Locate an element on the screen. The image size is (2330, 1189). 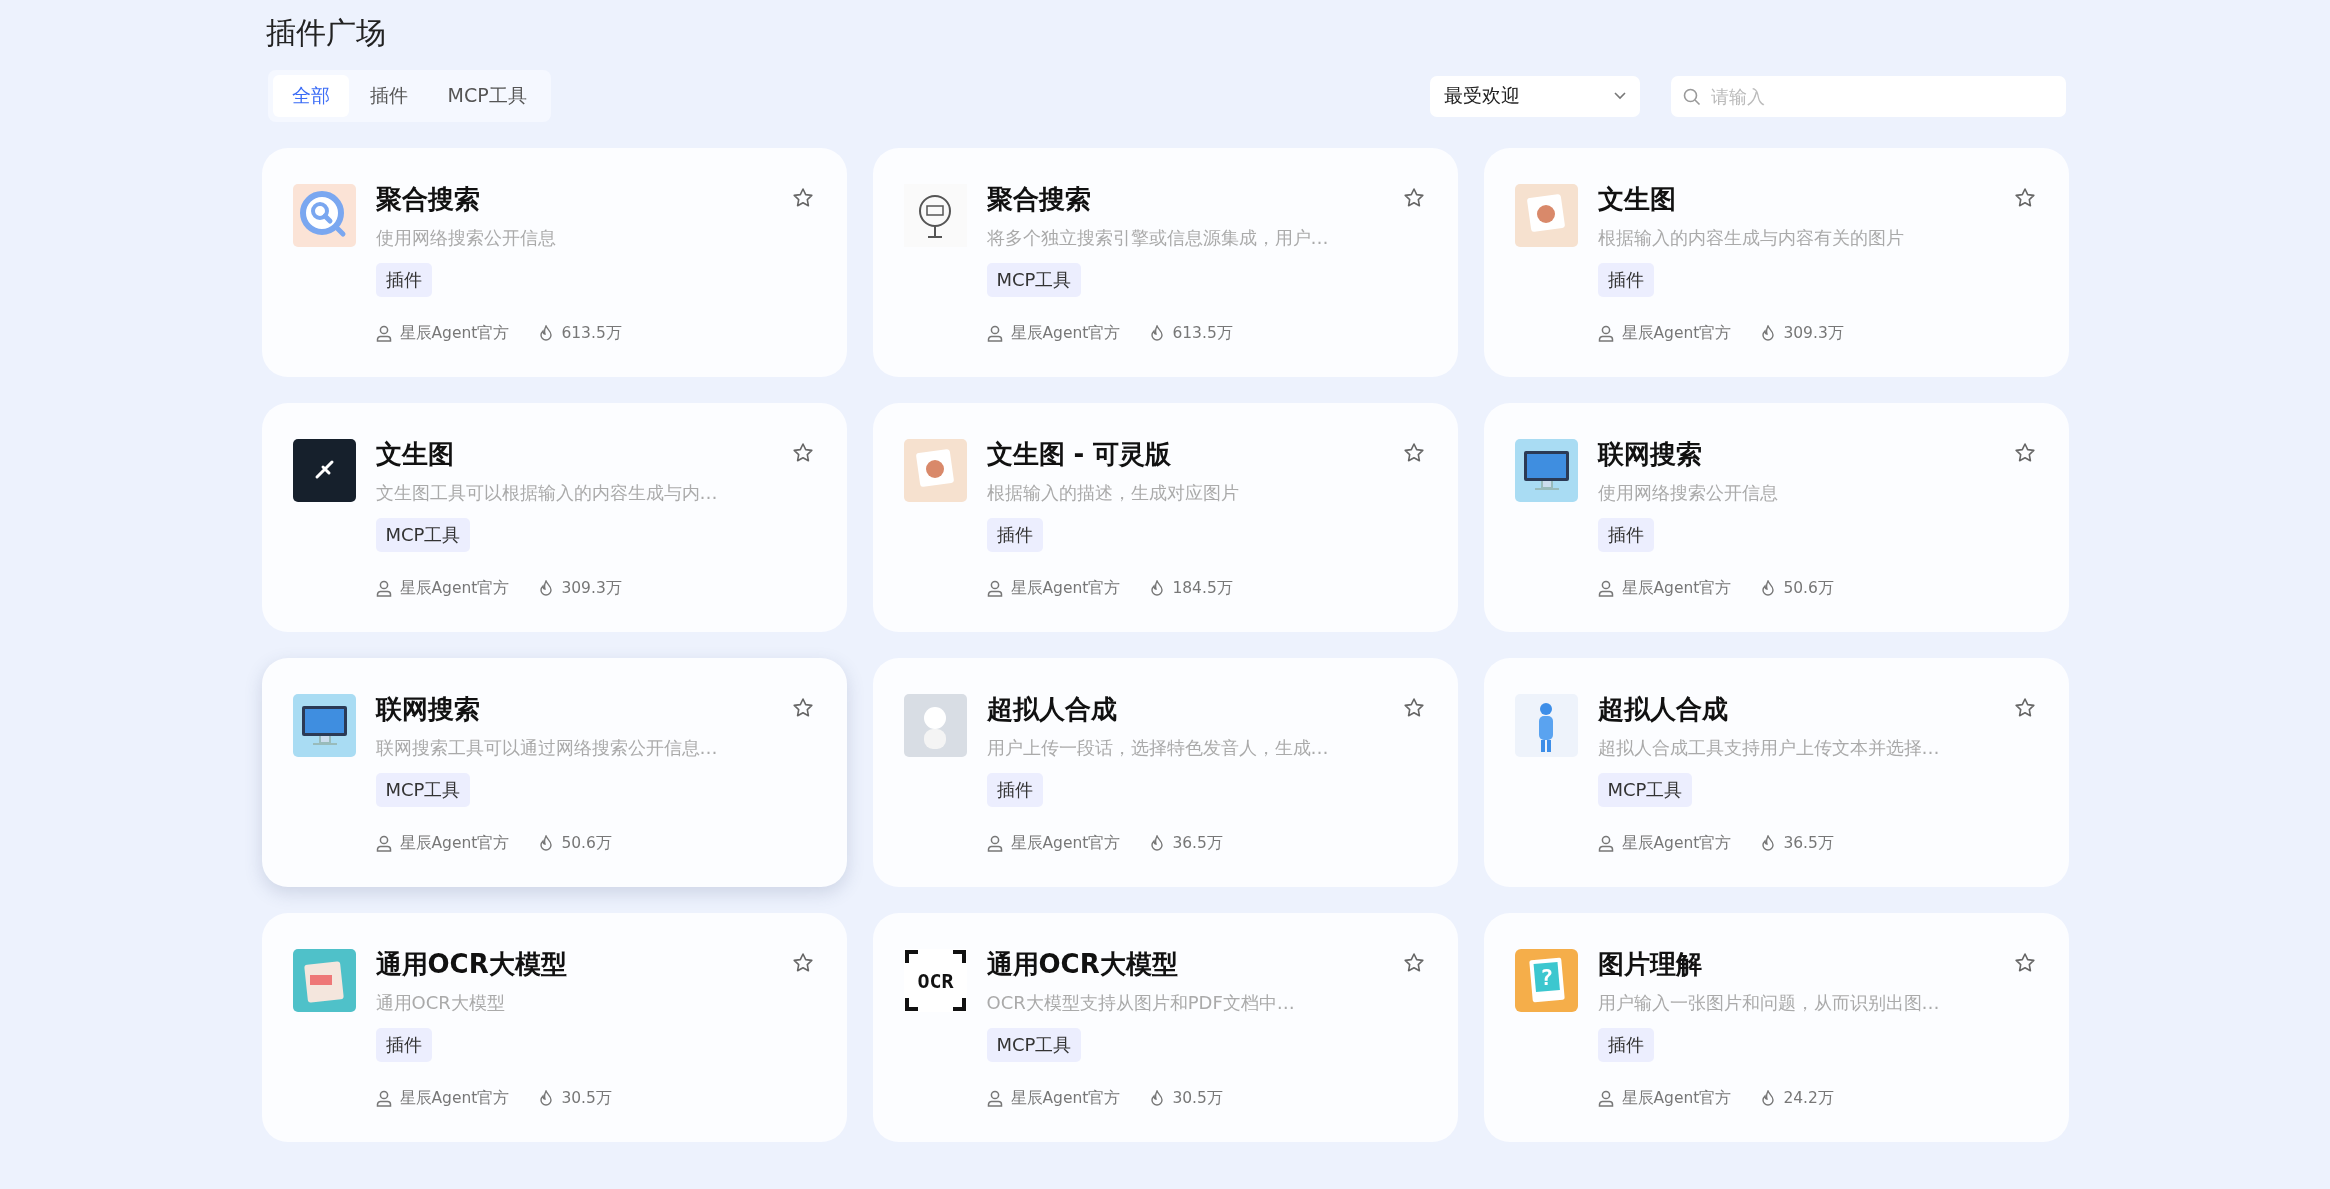
search-field: 请输入 is located at coordinates (1868, 96).